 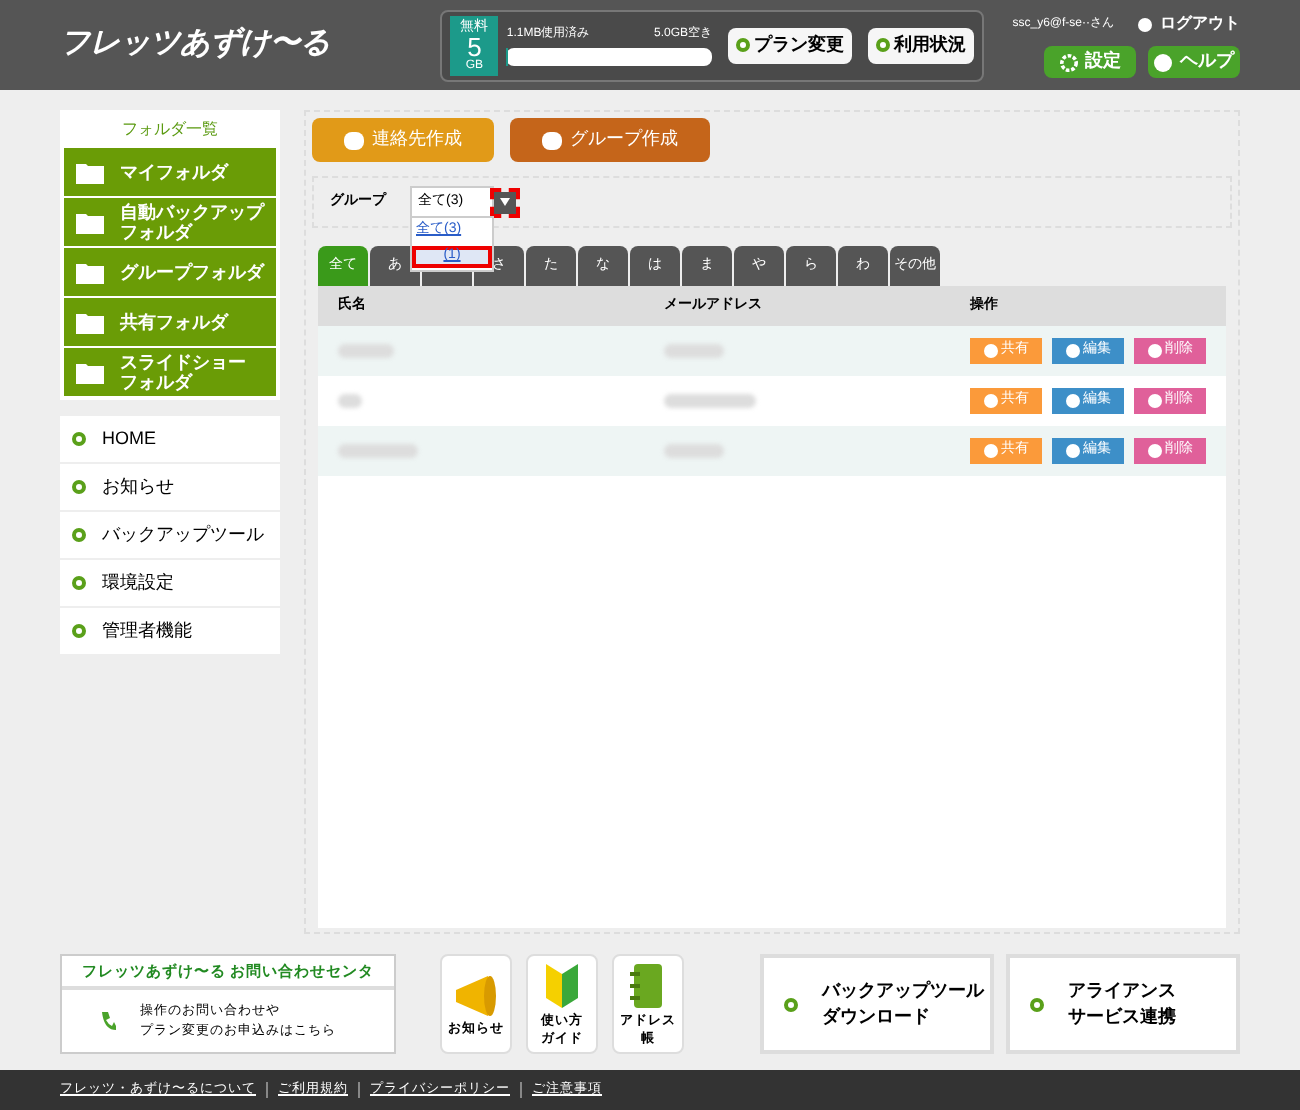 I want to click on download-button: アライアンス サービス連携, so click(x=1123, y=1004).